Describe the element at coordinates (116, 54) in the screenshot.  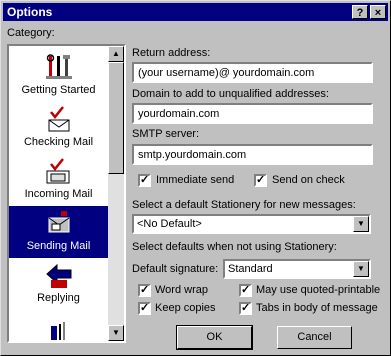
I see `scroll-up-icon: ▲` at that location.